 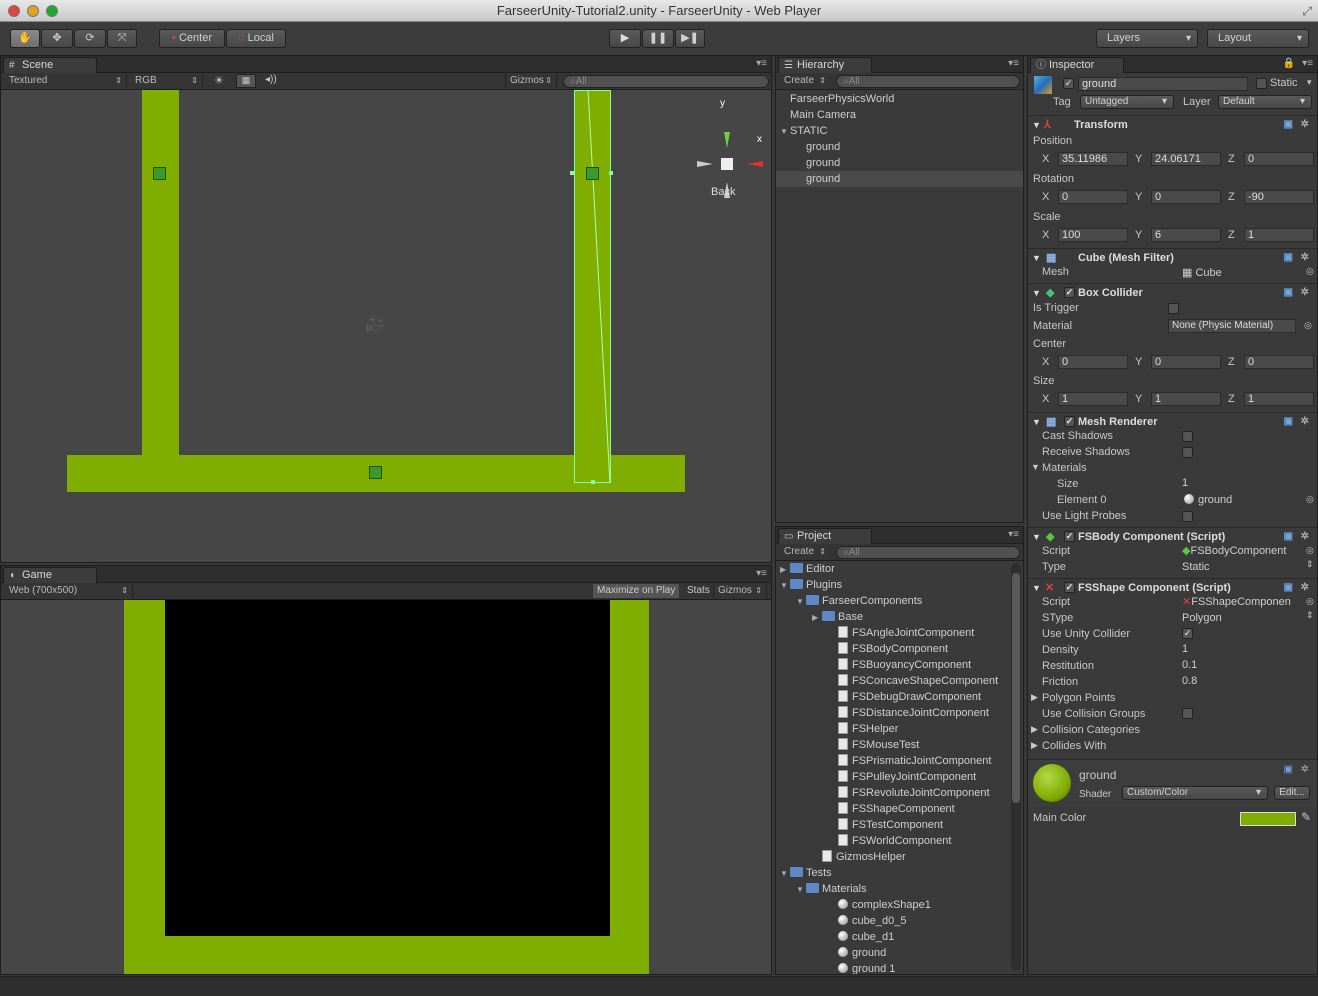 I want to click on pivot-local-button: ◌ Local, so click(x=256, y=38).